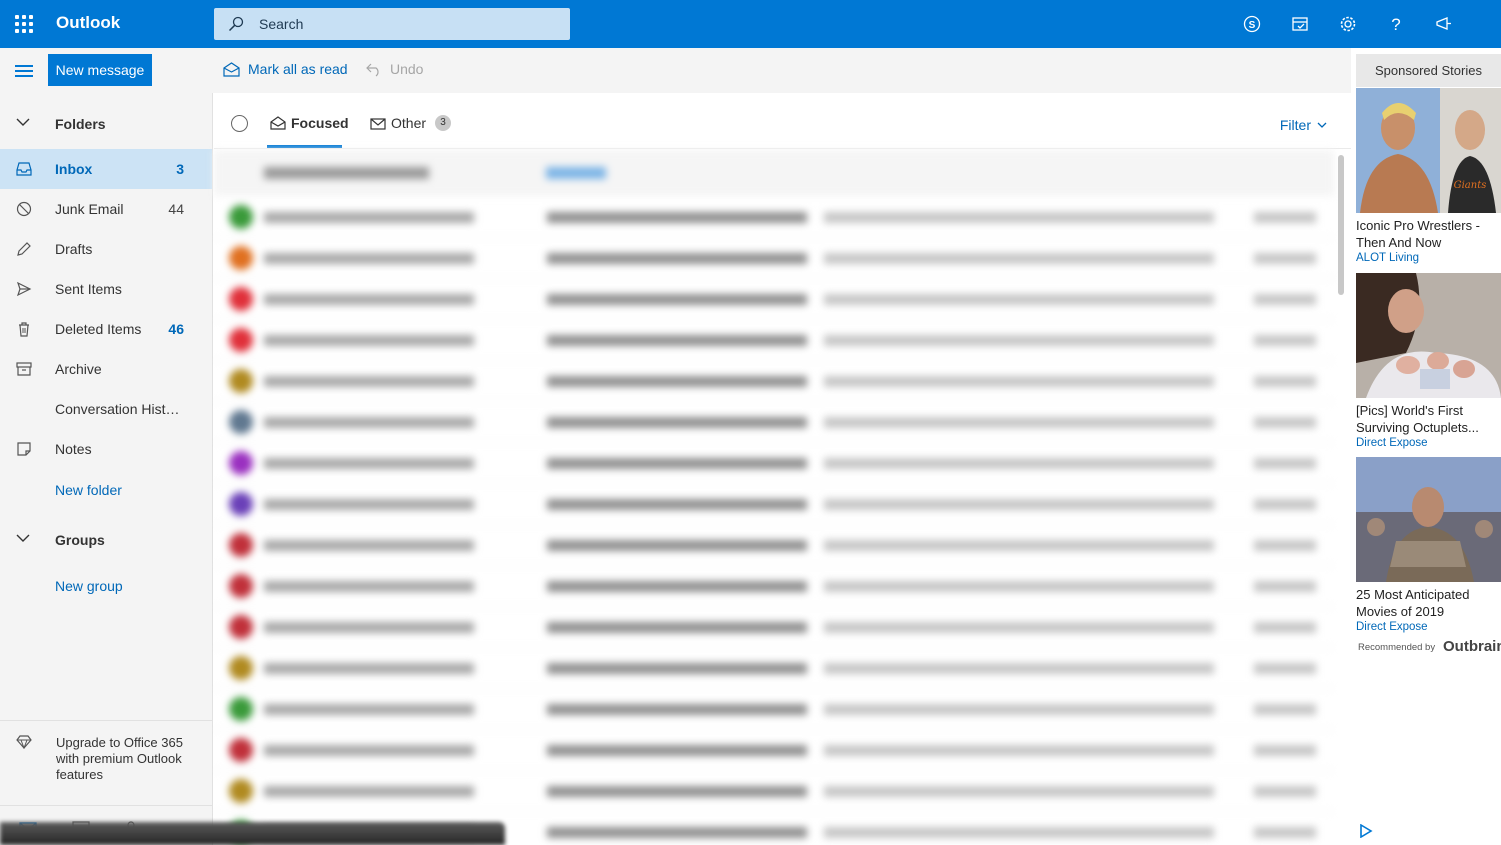 The width and height of the screenshot is (1501, 845). What do you see at coordinates (443, 123) in the screenshot?
I see `other-count-badge: 3` at bounding box center [443, 123].